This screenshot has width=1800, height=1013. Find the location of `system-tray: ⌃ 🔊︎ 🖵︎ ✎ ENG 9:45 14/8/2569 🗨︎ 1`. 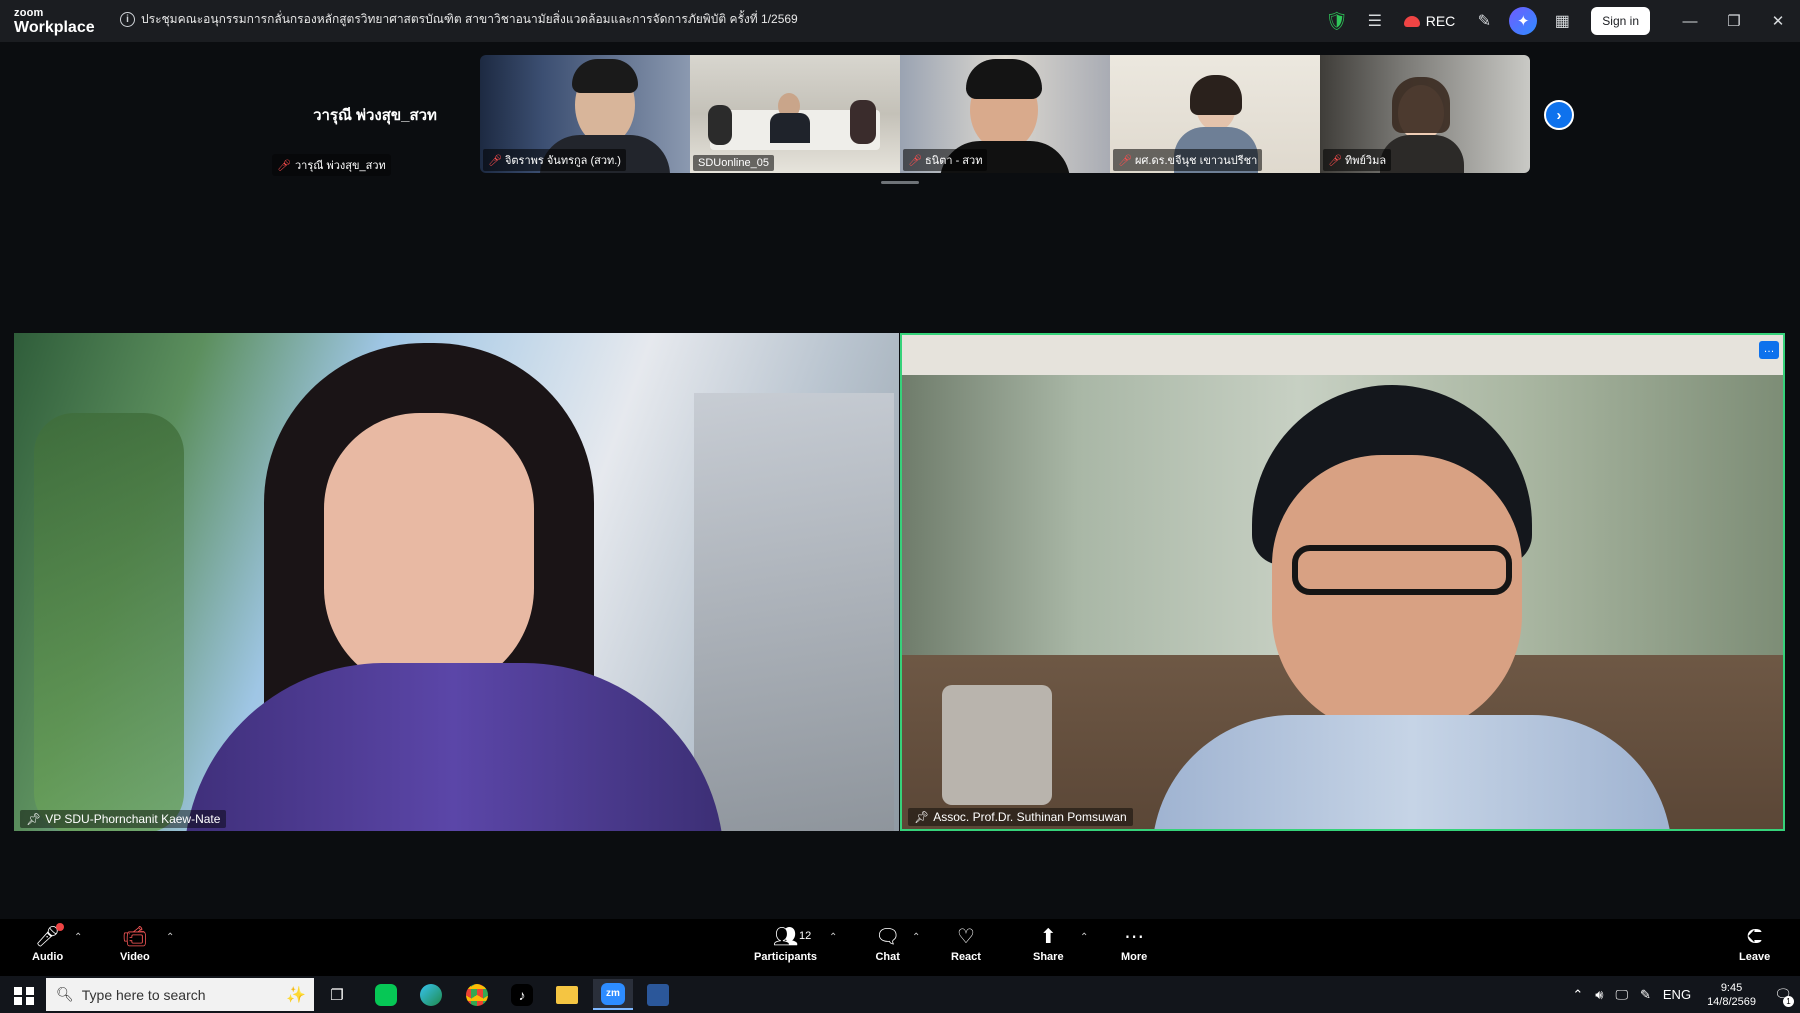

system-tray: ⌃ 🔊︎ 🖵︎ ✎ ENG 9:45 14/8/2569 🗨︎ 1 is located at coordinates (1683, 994).